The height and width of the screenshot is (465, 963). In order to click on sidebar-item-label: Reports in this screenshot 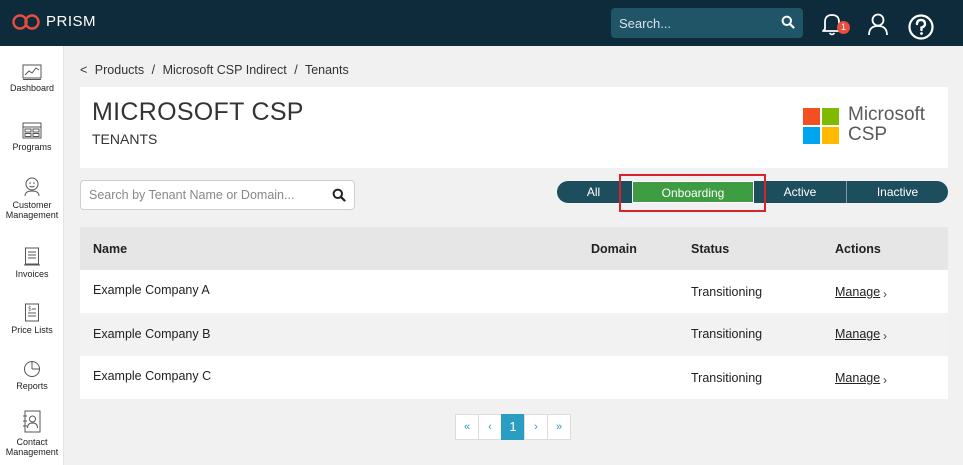, I will do `click(32, 386)`.